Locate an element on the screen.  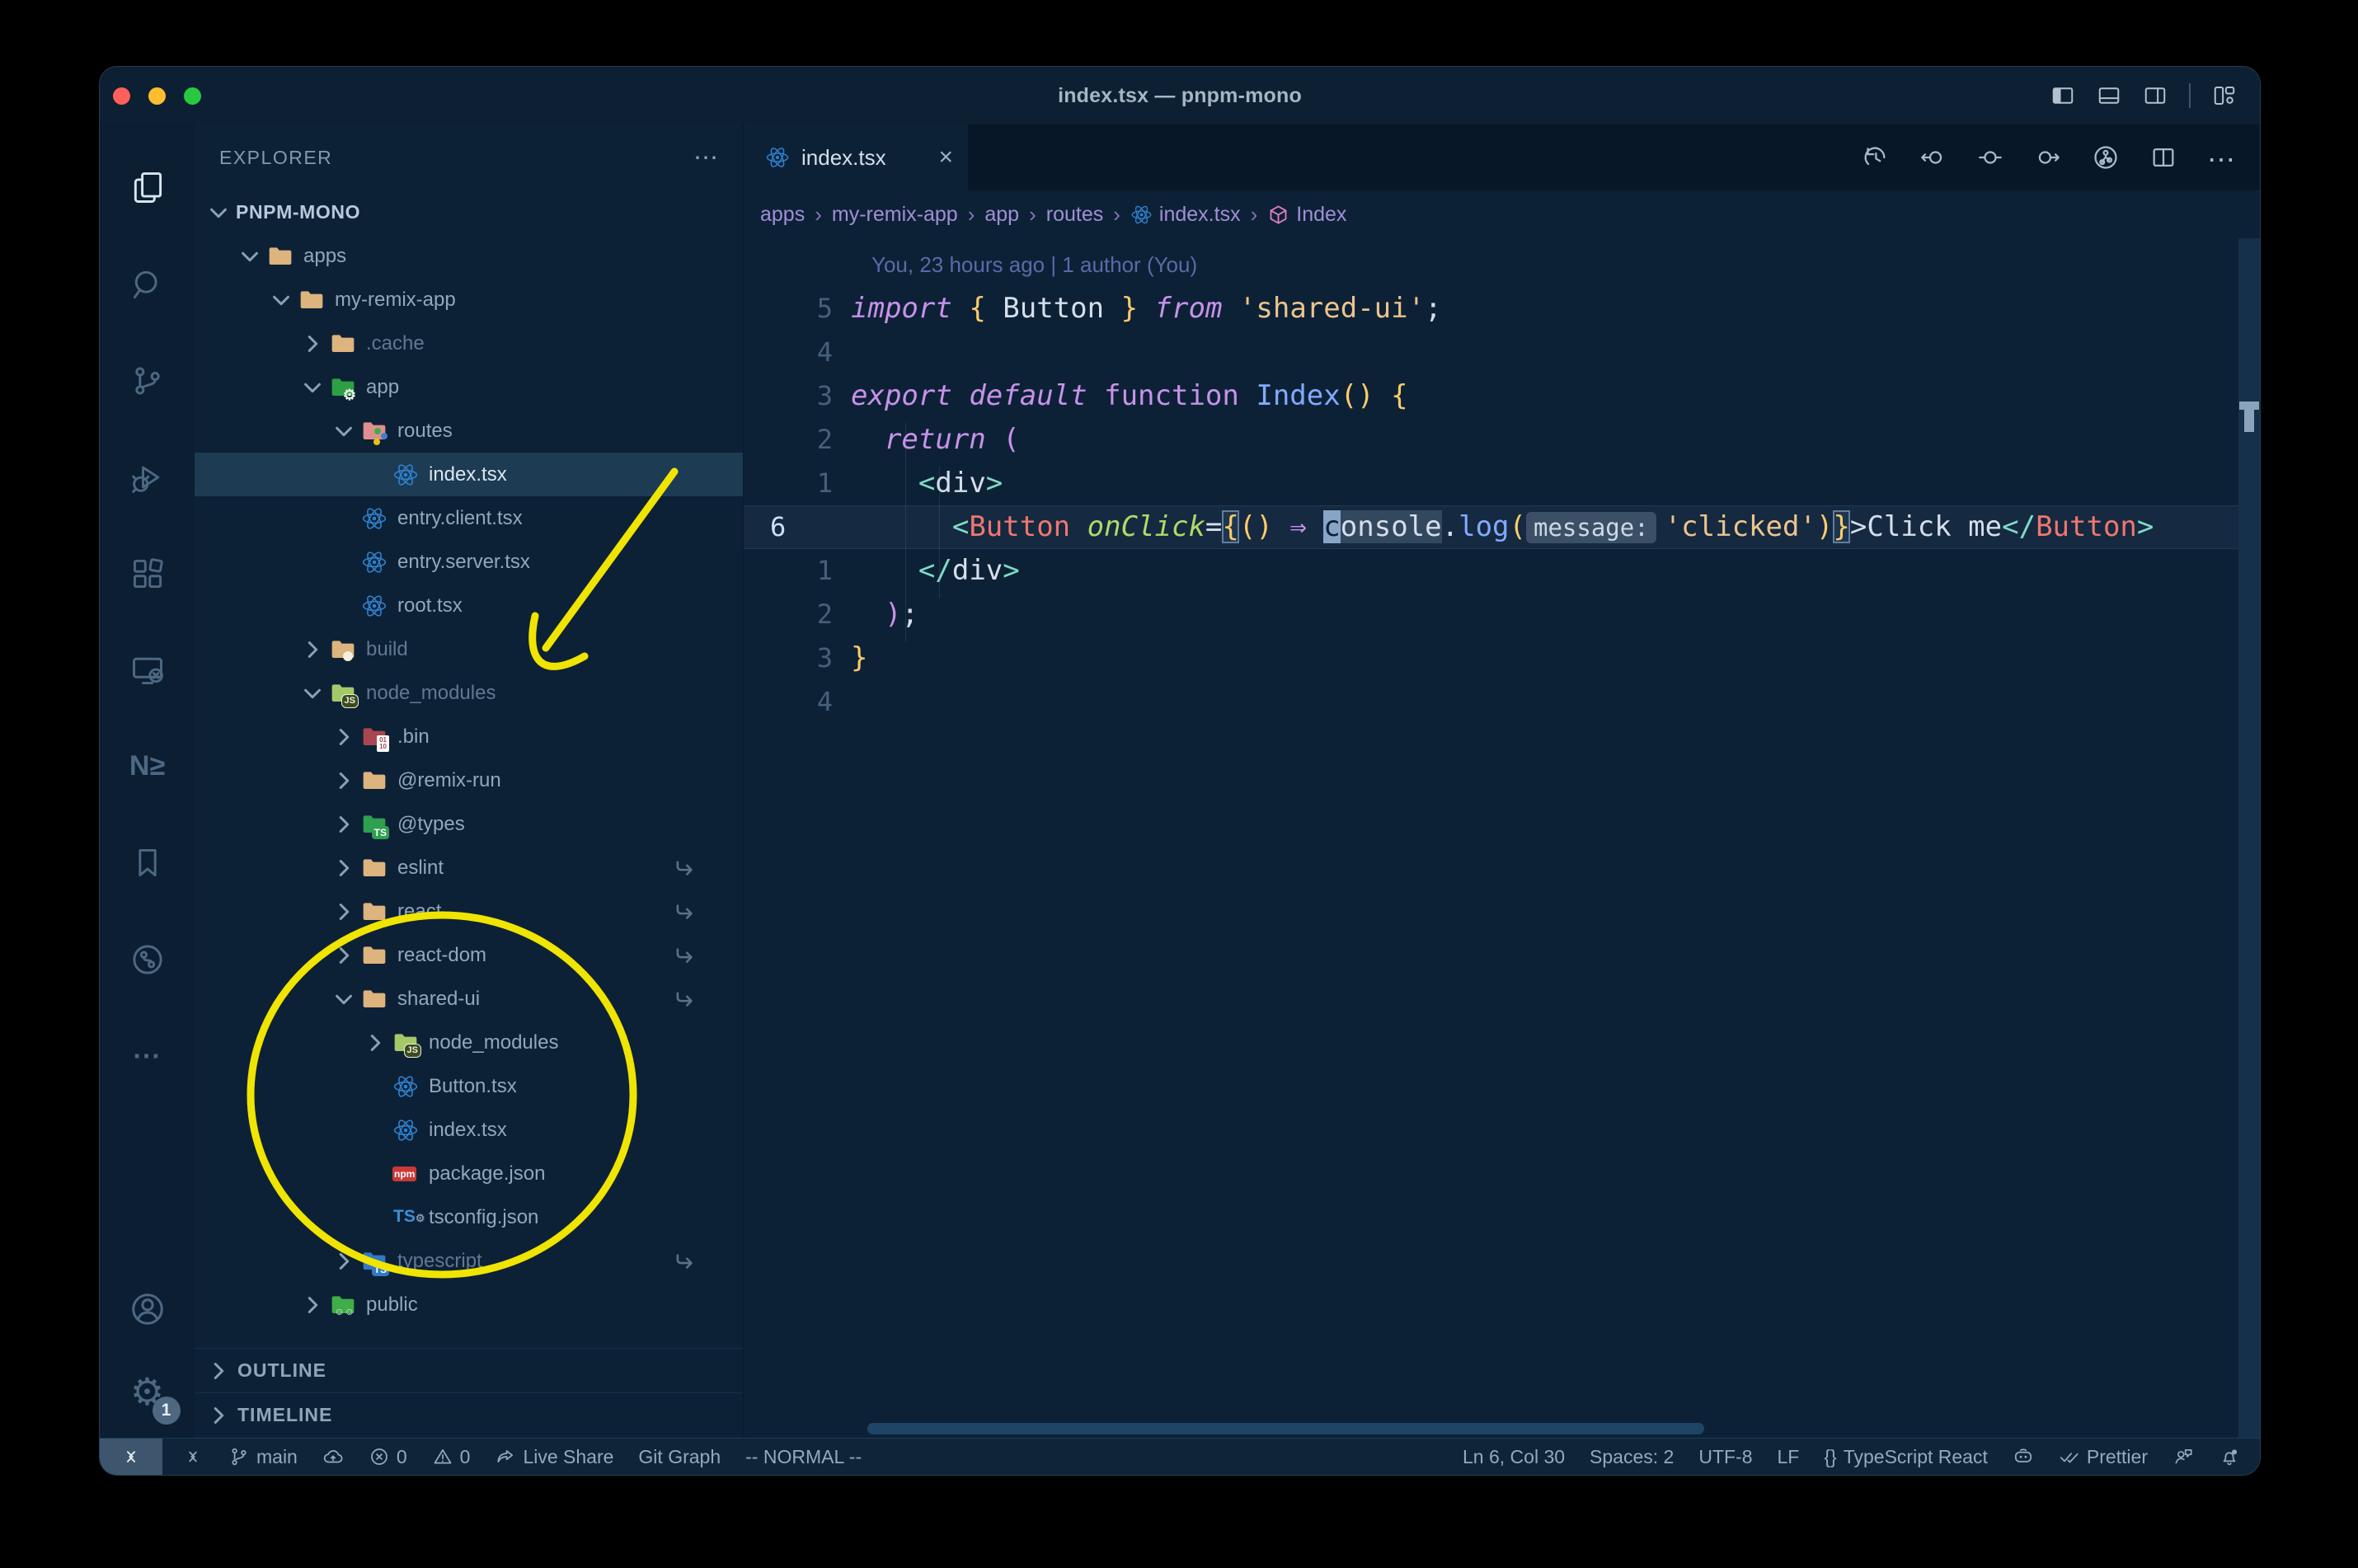
code-line: 1 </div> is located at coordinates (1502, 571).